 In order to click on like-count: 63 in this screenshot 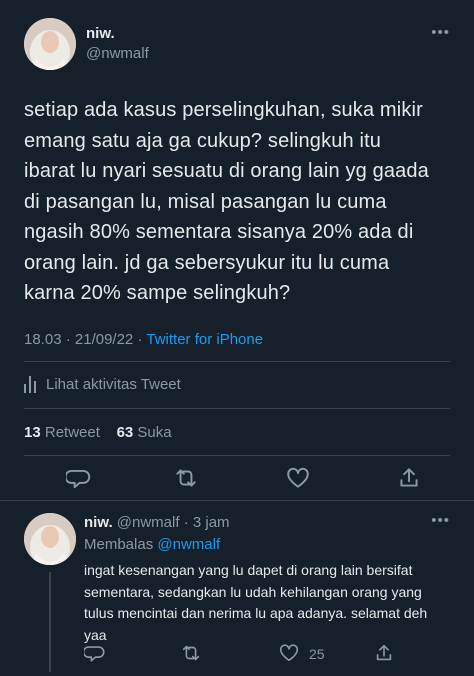, I will do `click(125, 432)`.